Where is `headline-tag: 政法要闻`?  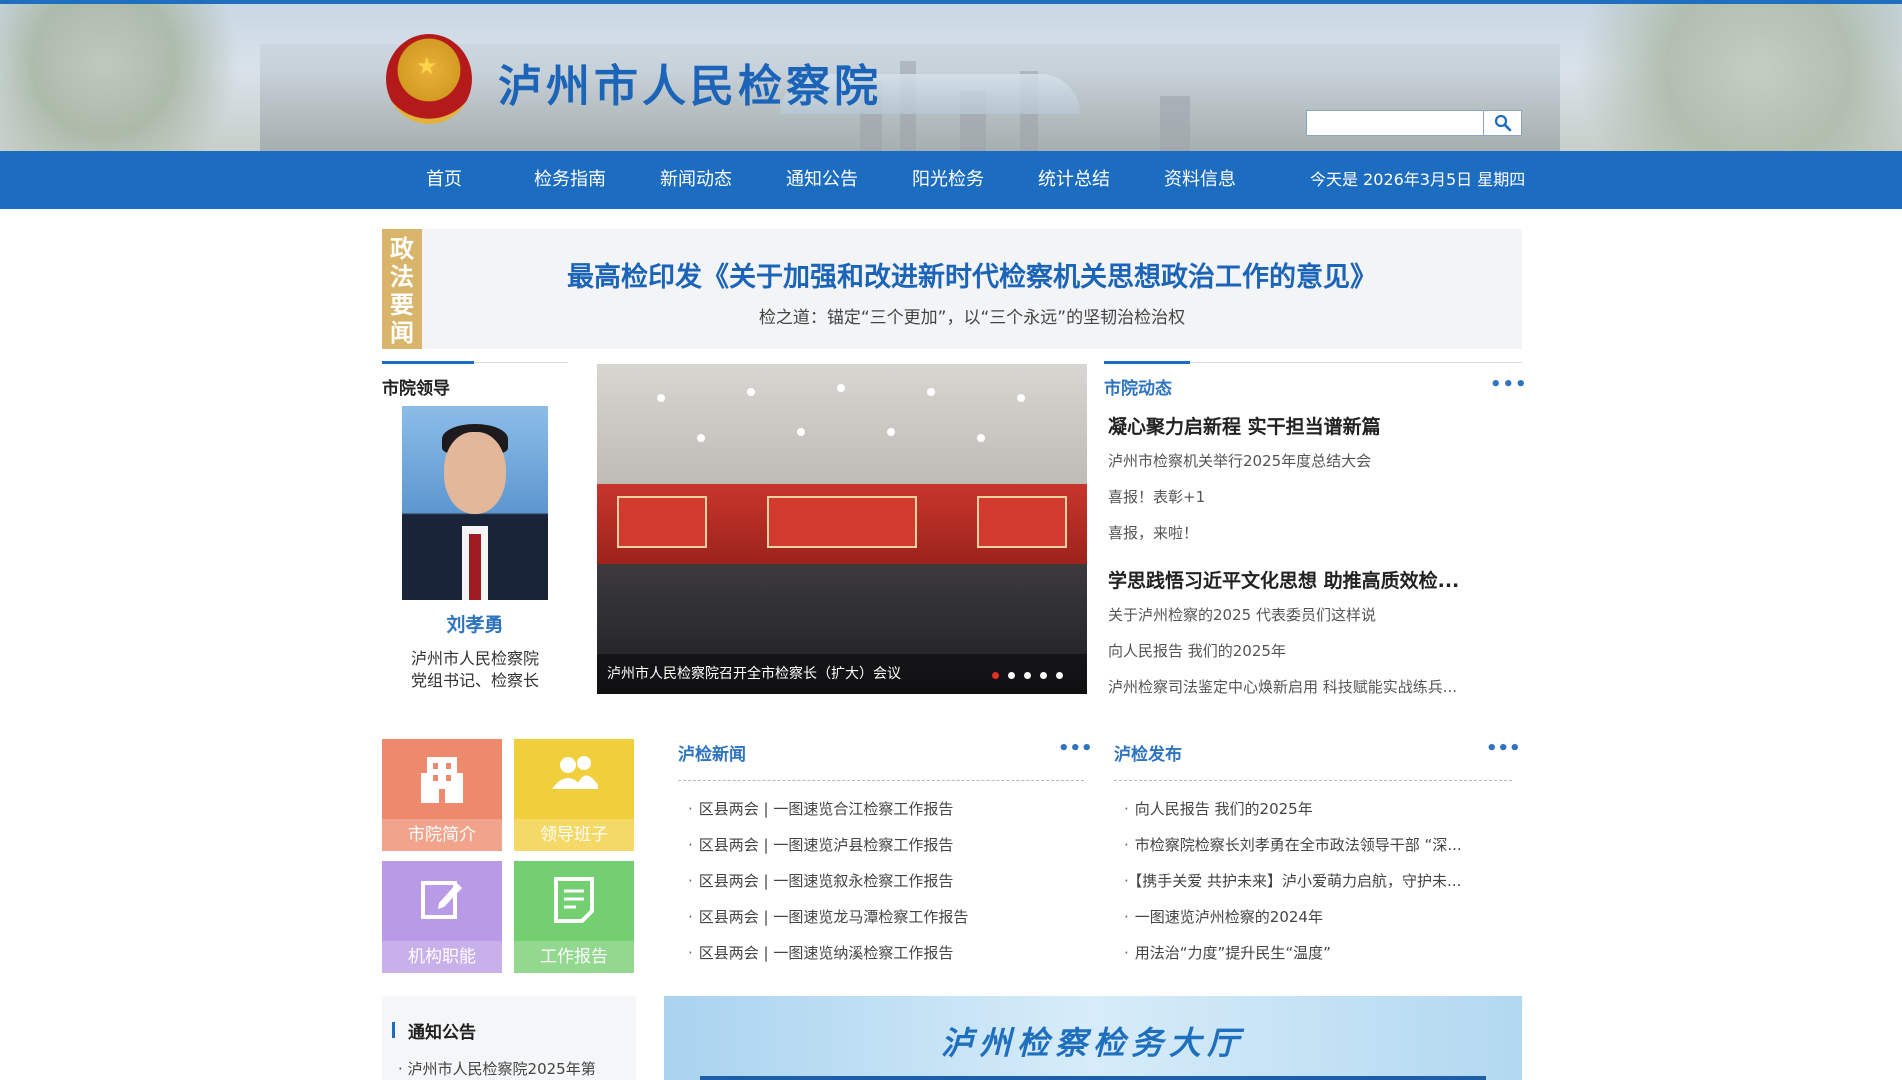
headline-tag: 政法要闻 is located at coordinates (402, 289).